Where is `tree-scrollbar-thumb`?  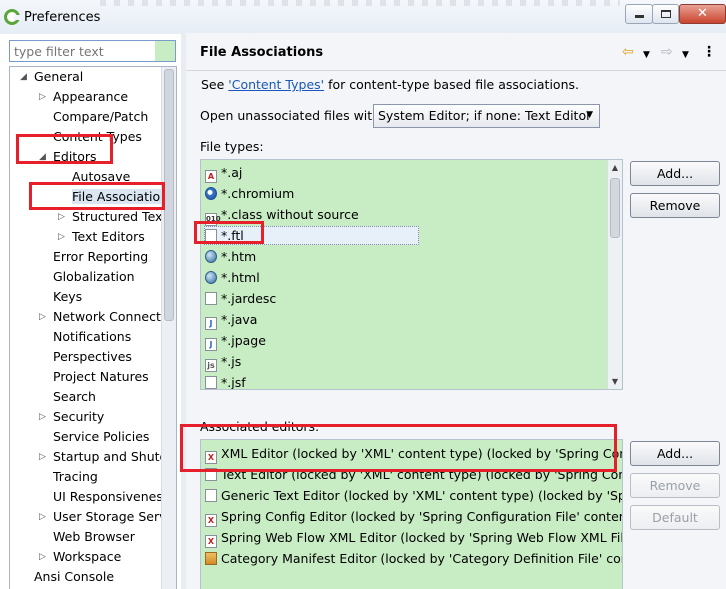
tree-scrollbar-thumb is located at coordinates (169, 195).